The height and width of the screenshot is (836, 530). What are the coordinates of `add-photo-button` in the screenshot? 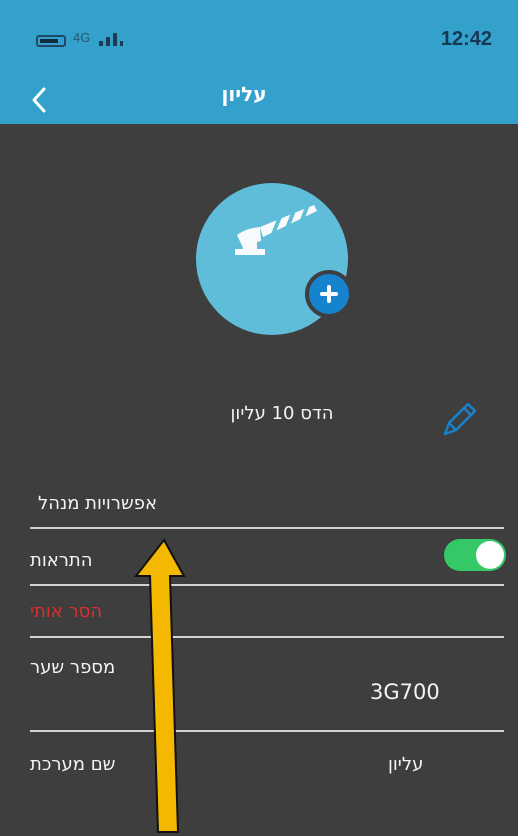 It's located at (329, 294).